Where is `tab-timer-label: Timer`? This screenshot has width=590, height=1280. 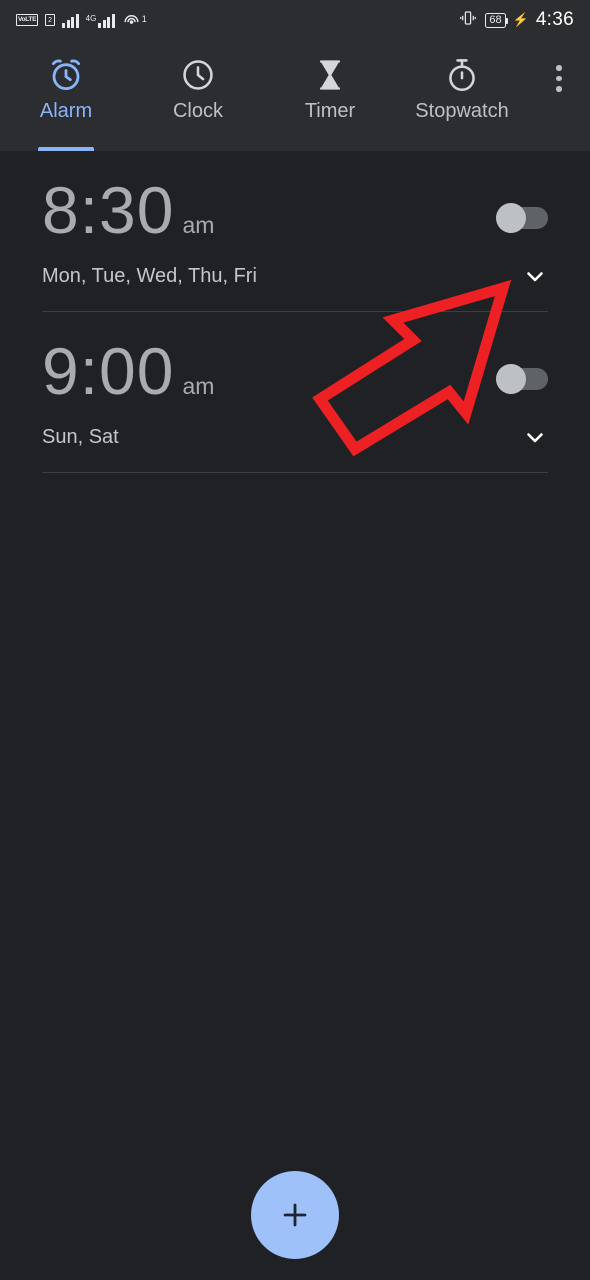
tab-timer-label: Timer is located at coordinates (330, 111).